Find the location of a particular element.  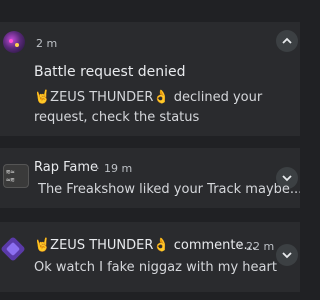

notification-time: 2 m is located at coordinates (47, 43).